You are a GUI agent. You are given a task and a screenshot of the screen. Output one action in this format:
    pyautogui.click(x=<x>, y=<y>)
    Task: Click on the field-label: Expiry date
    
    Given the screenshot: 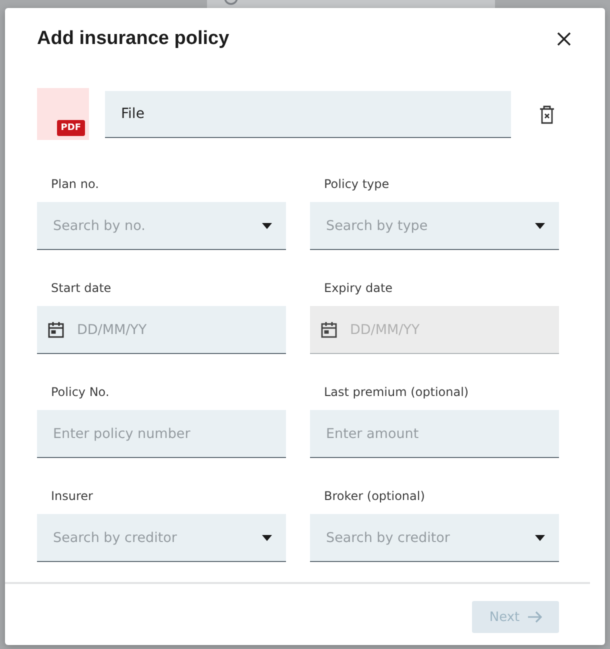 What is the action you would take?
    pyautogui.click(x=358, y=288)
    